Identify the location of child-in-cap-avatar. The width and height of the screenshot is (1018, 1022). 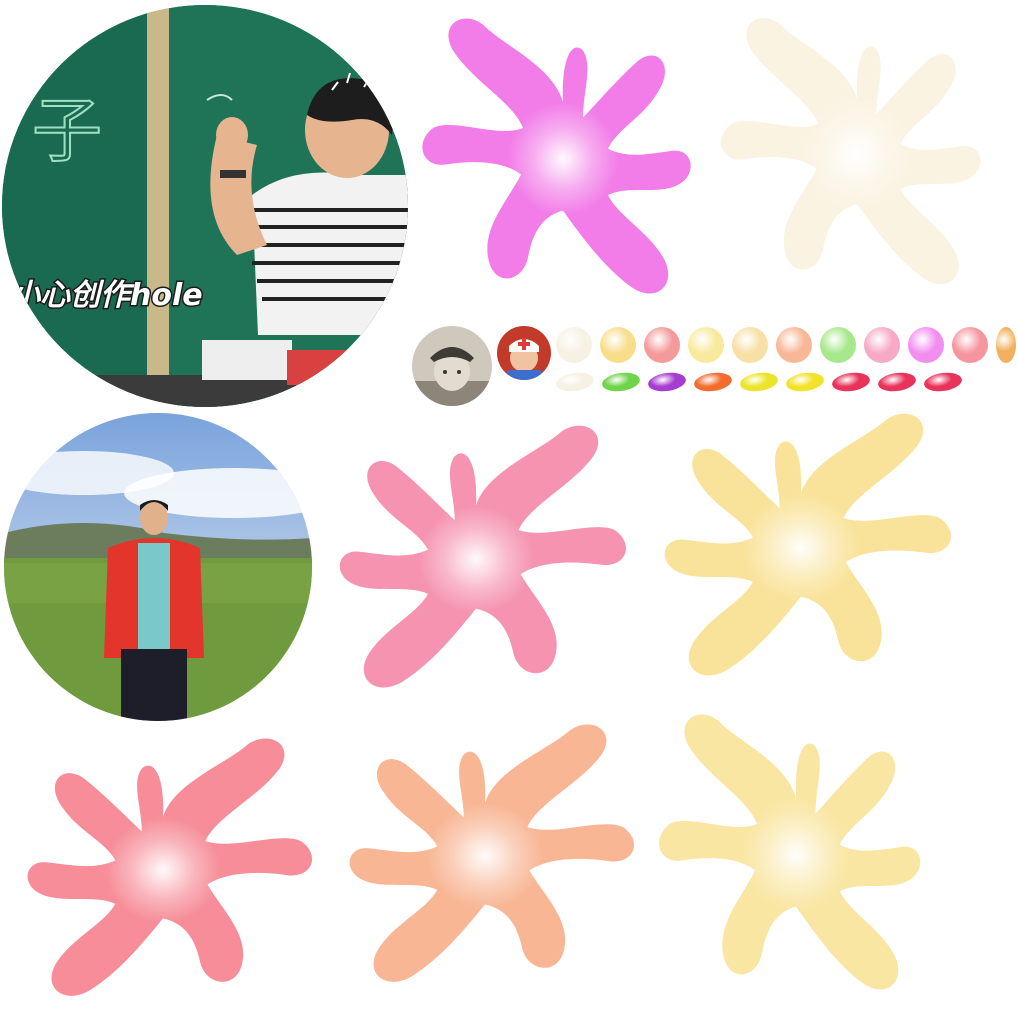
(452, 366).